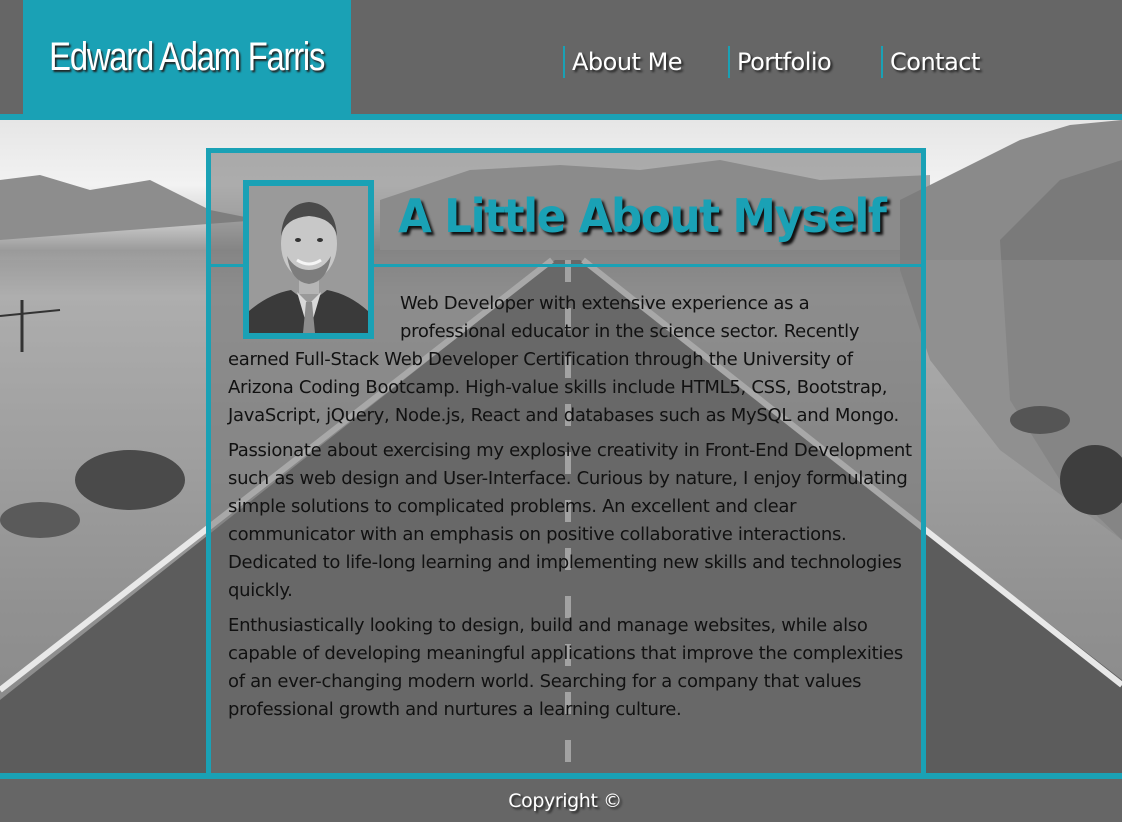  I want to click on about-heading: A Little About Myself, so click(642, 216).